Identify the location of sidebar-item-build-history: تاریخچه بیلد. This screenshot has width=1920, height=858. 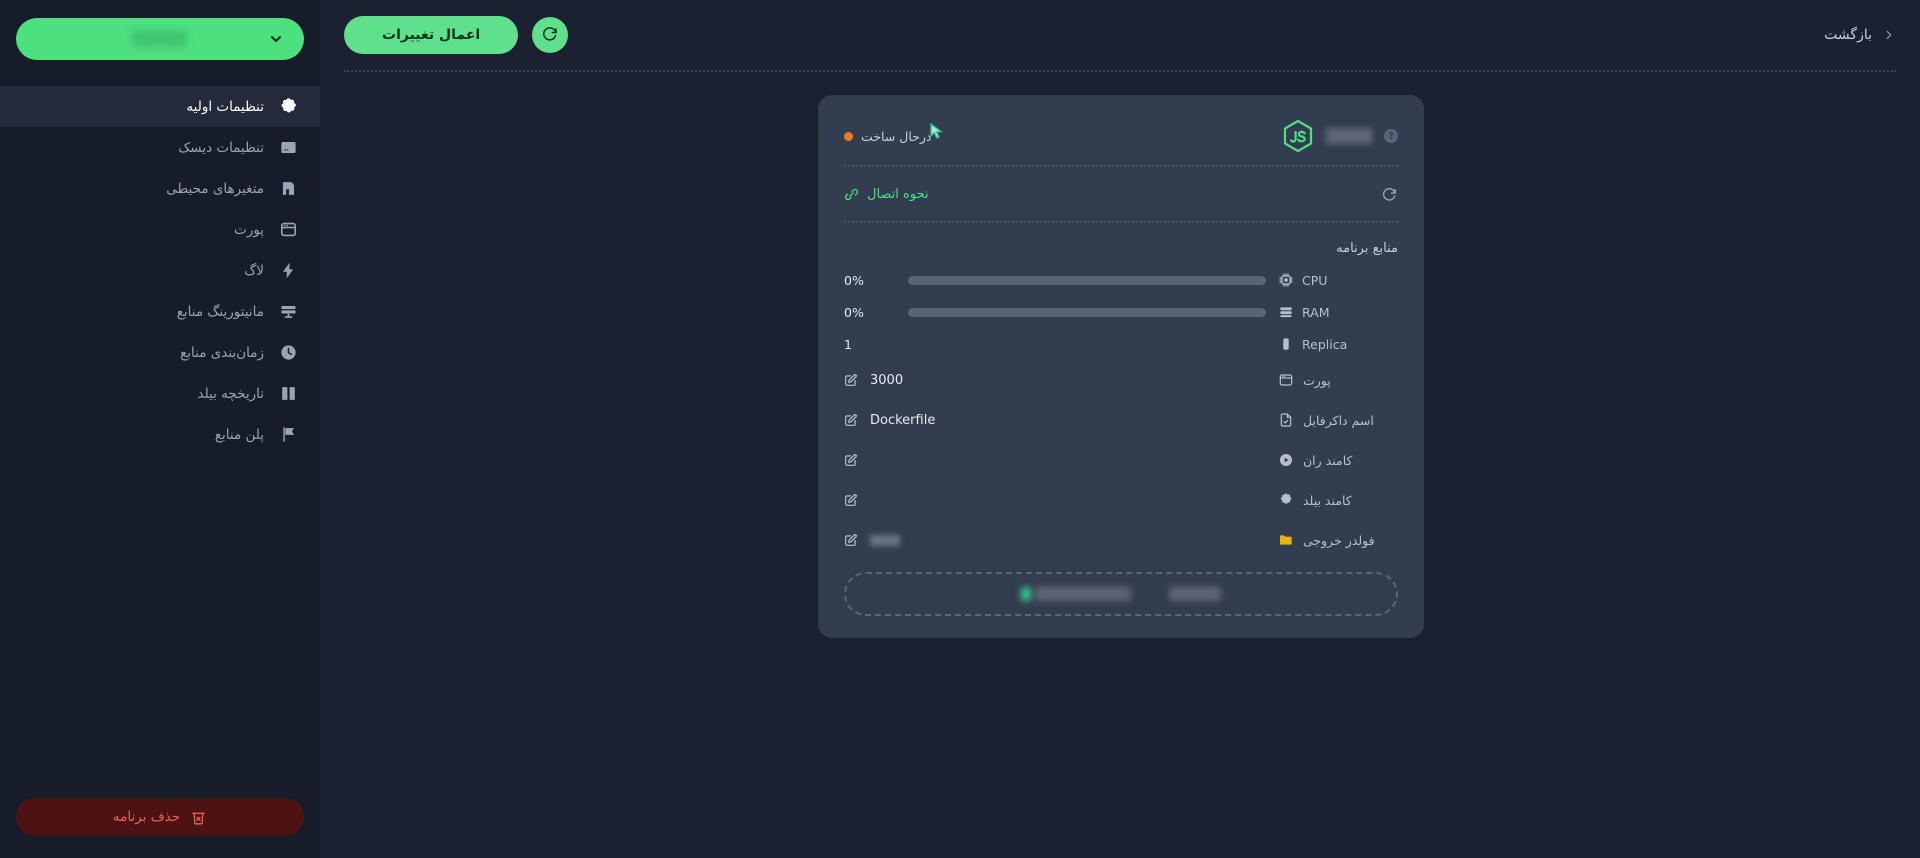
(160, 393).